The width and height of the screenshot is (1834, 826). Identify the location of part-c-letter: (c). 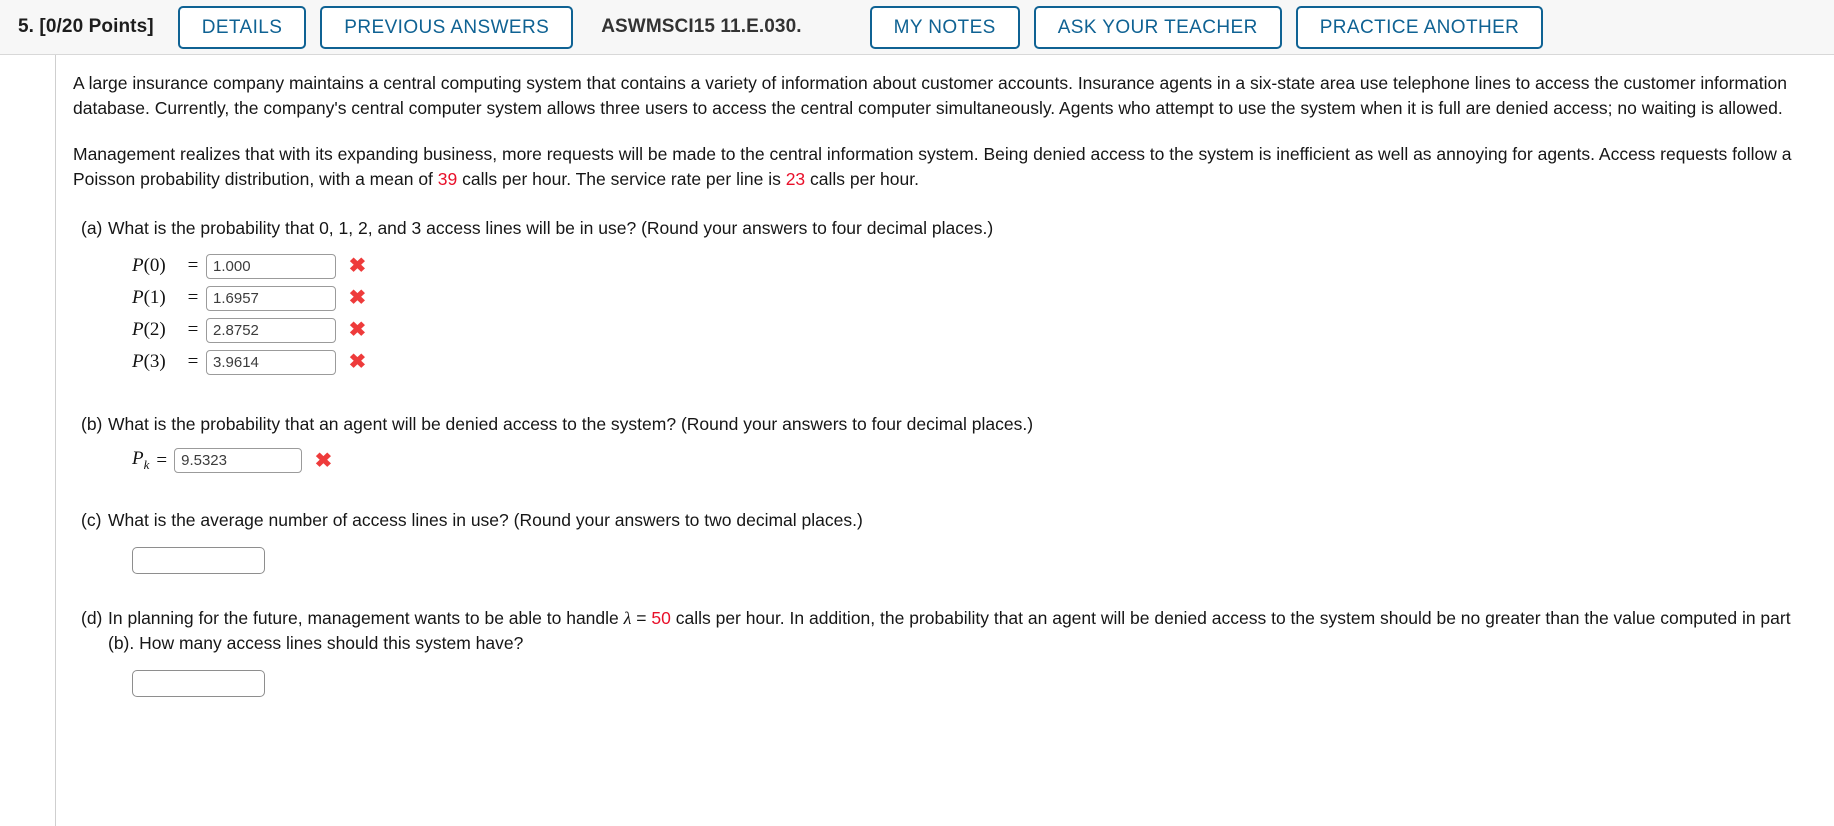
(91, 520).